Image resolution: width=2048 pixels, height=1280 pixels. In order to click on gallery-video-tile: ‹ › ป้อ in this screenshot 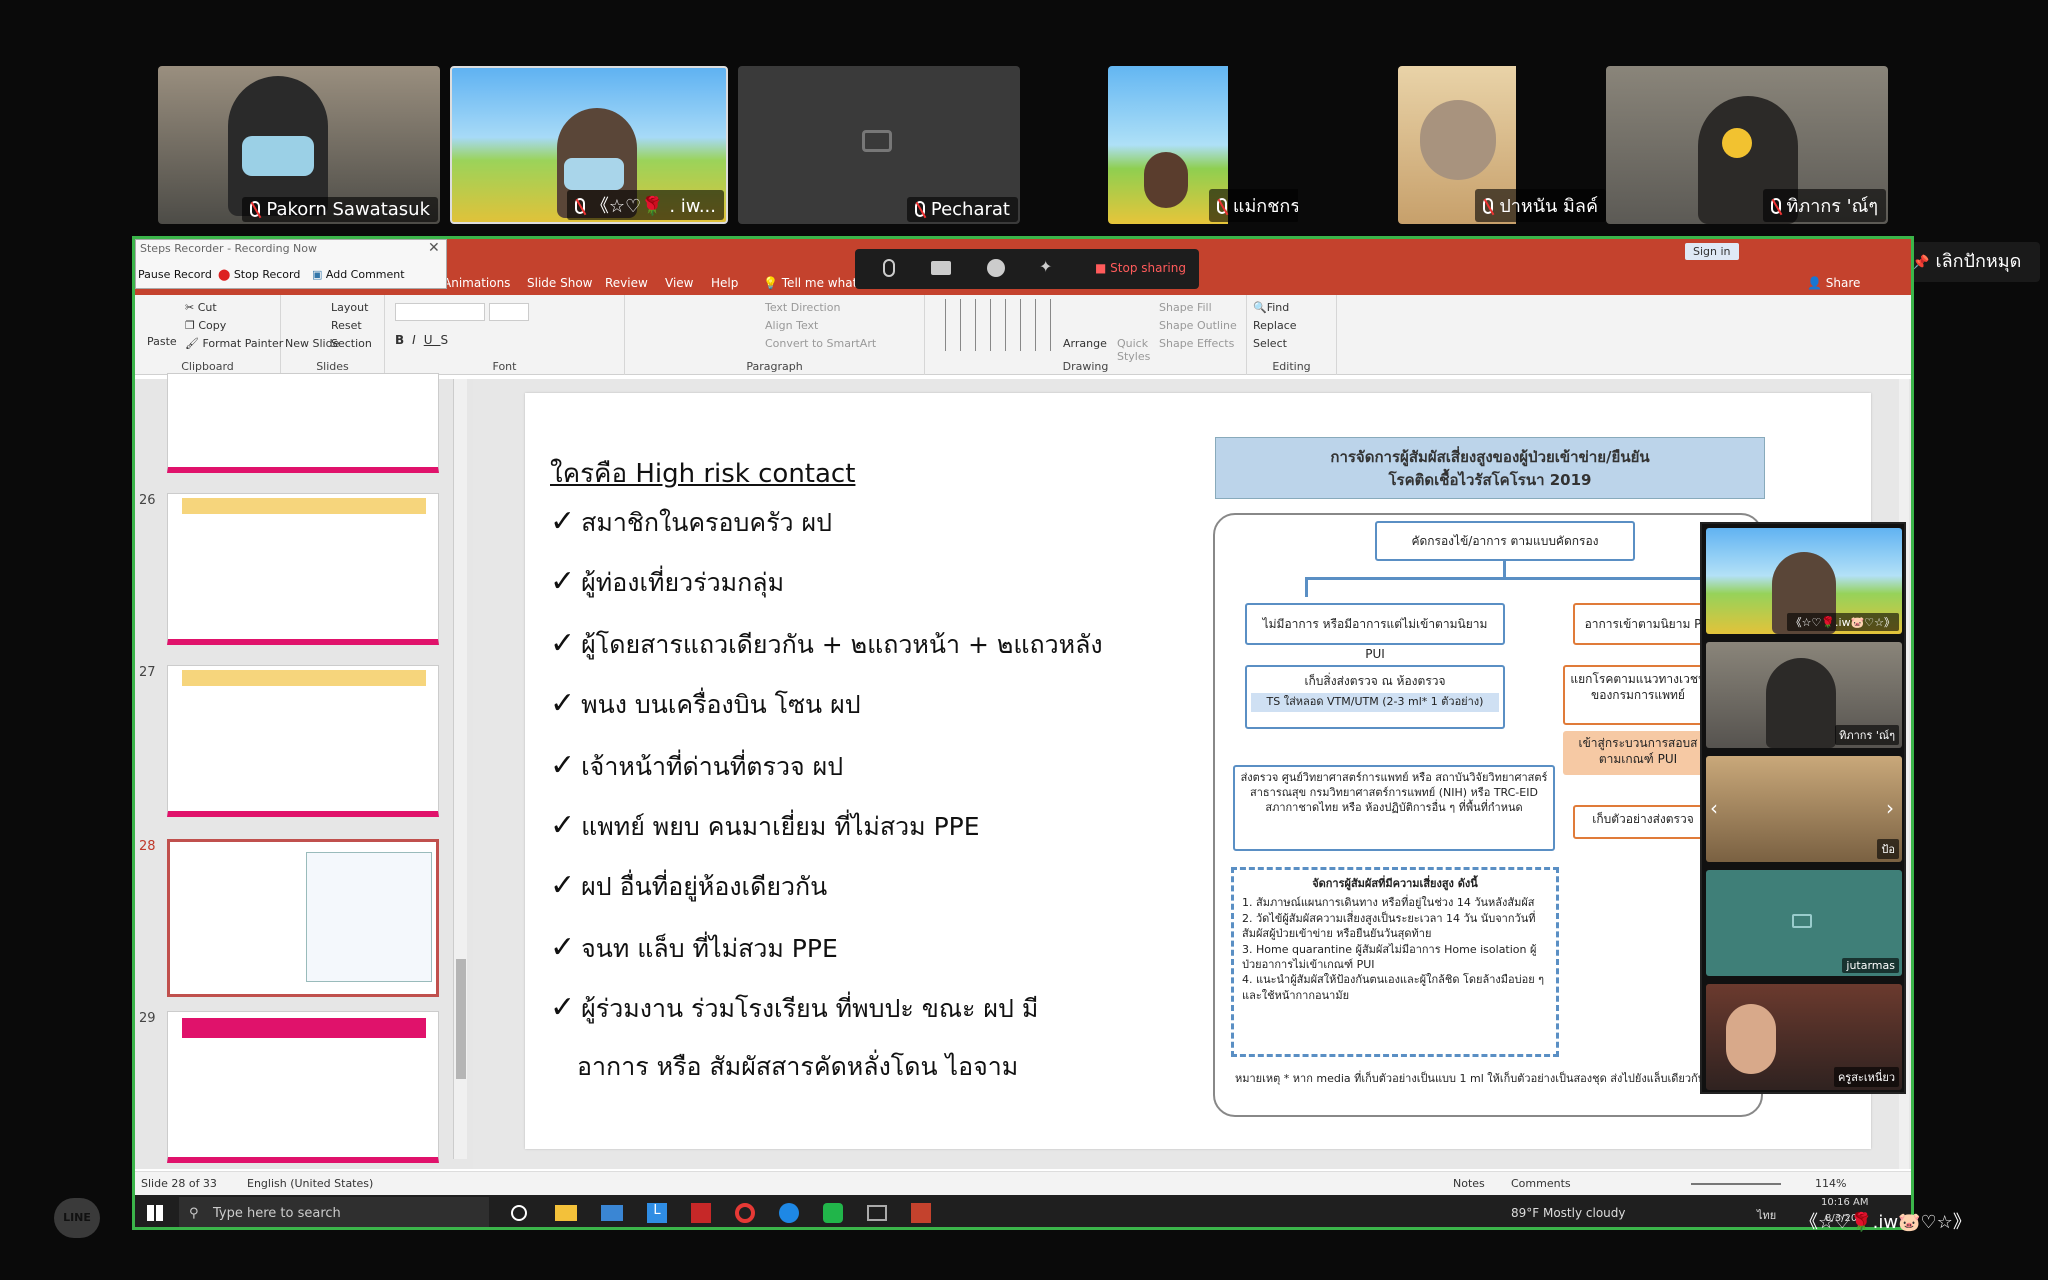, I will do `click(1804, 809)`.